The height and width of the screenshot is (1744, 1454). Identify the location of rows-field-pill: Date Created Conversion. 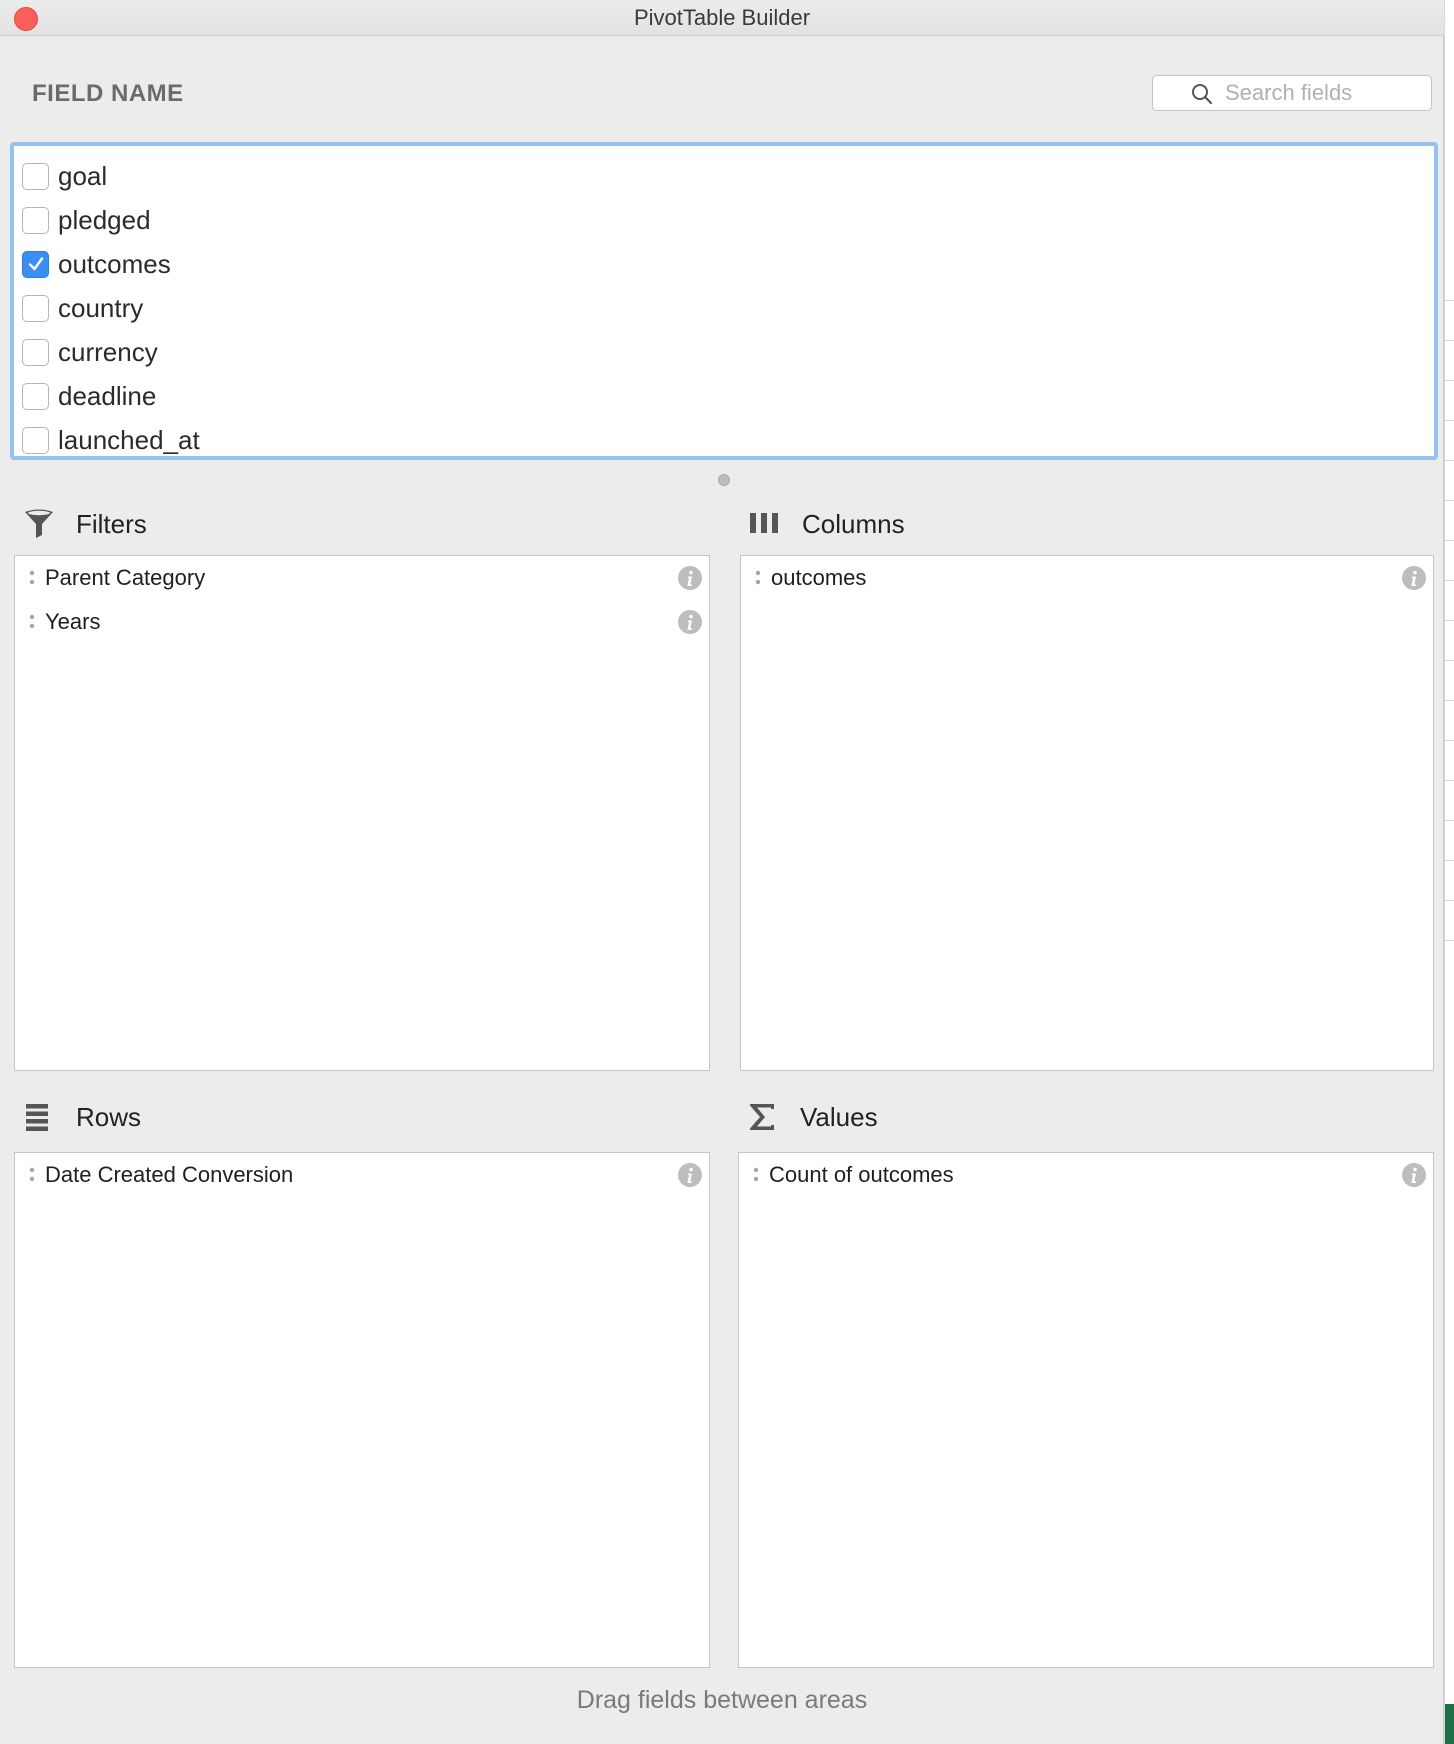
(362, 1175).